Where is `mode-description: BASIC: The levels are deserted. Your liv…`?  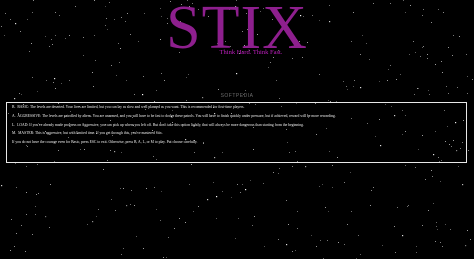 mode-description: BASIC: The levels are deserted. Your liv… is located at coordinates (131, 107).